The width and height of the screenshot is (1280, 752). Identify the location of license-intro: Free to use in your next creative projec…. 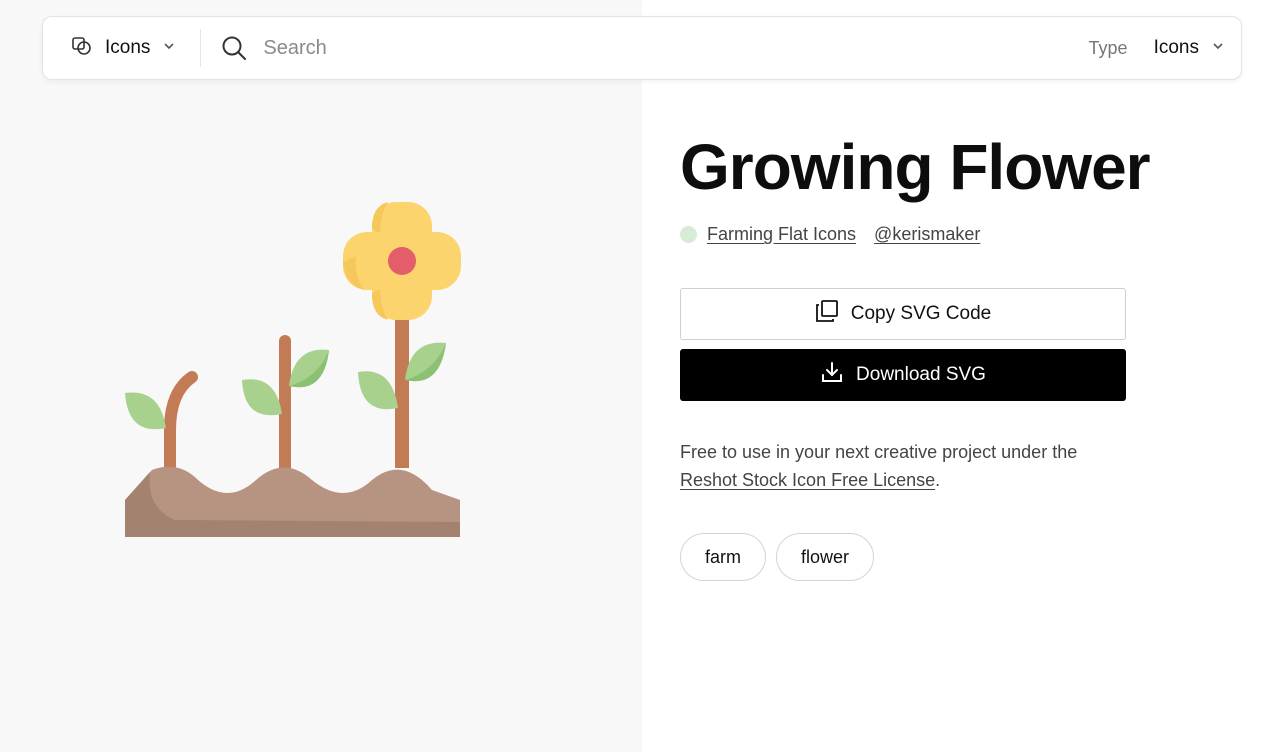
(879, 452).